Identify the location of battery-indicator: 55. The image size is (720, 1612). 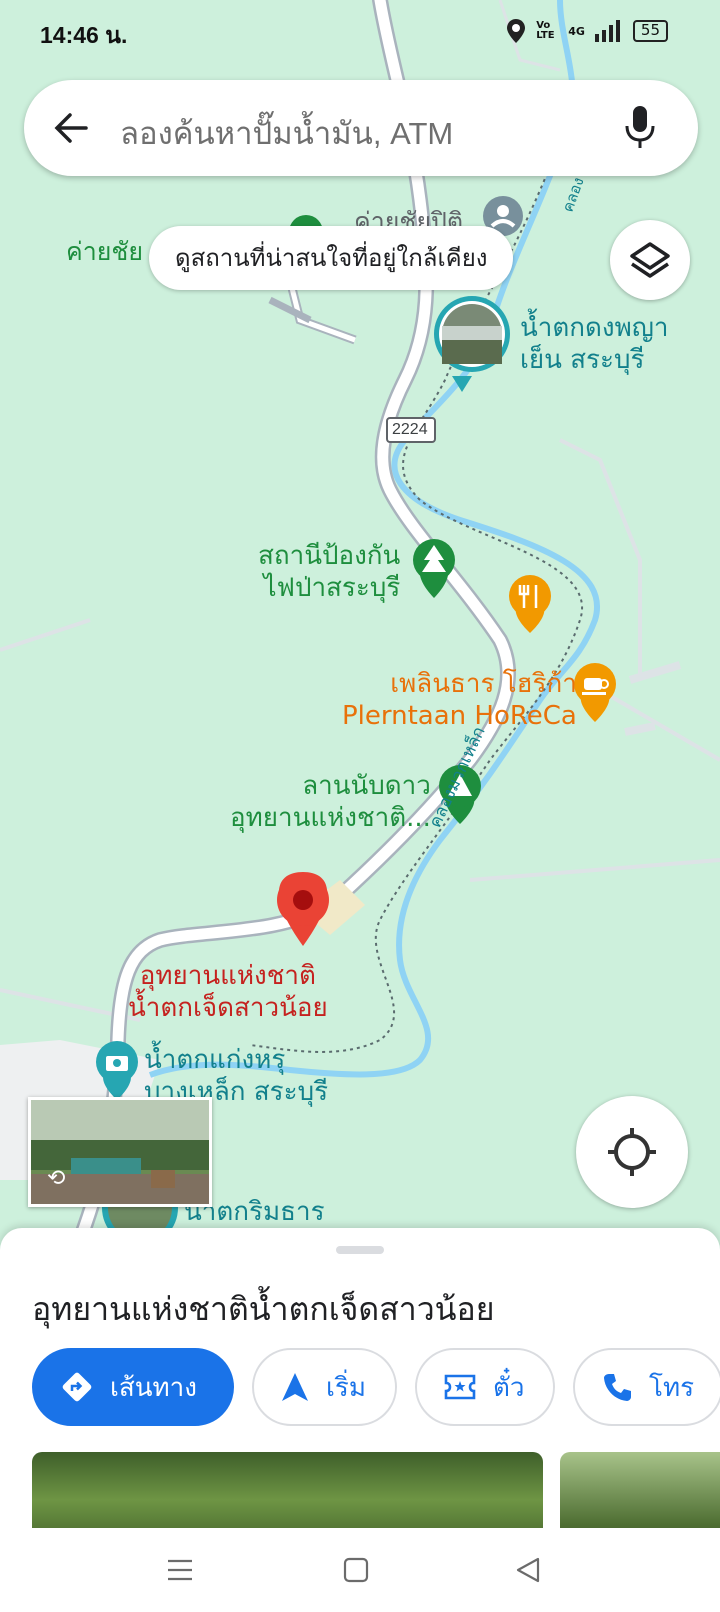
(650, 31).